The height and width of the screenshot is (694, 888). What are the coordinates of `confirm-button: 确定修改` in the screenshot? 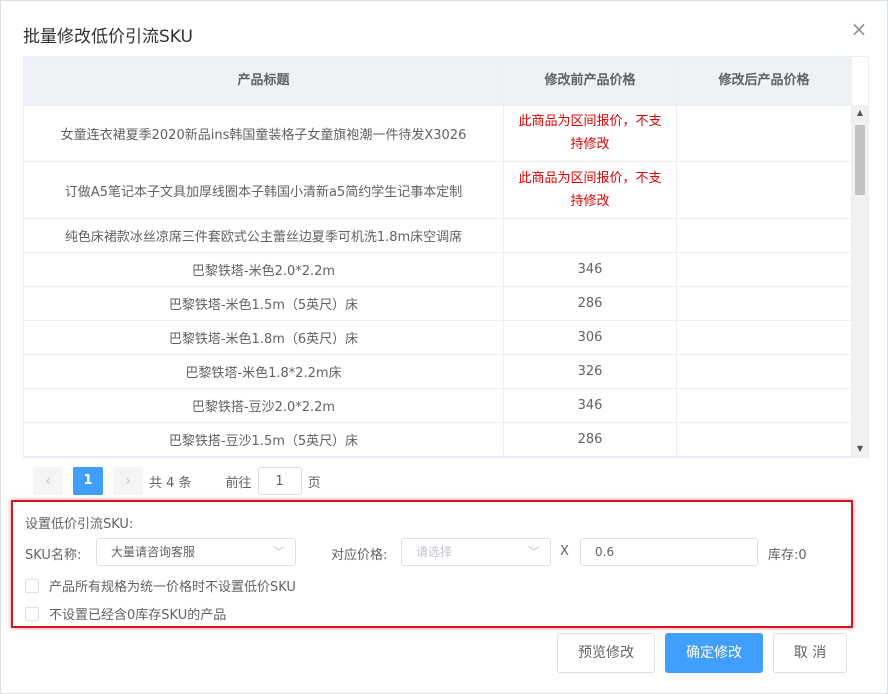 It's located at (714, 653).